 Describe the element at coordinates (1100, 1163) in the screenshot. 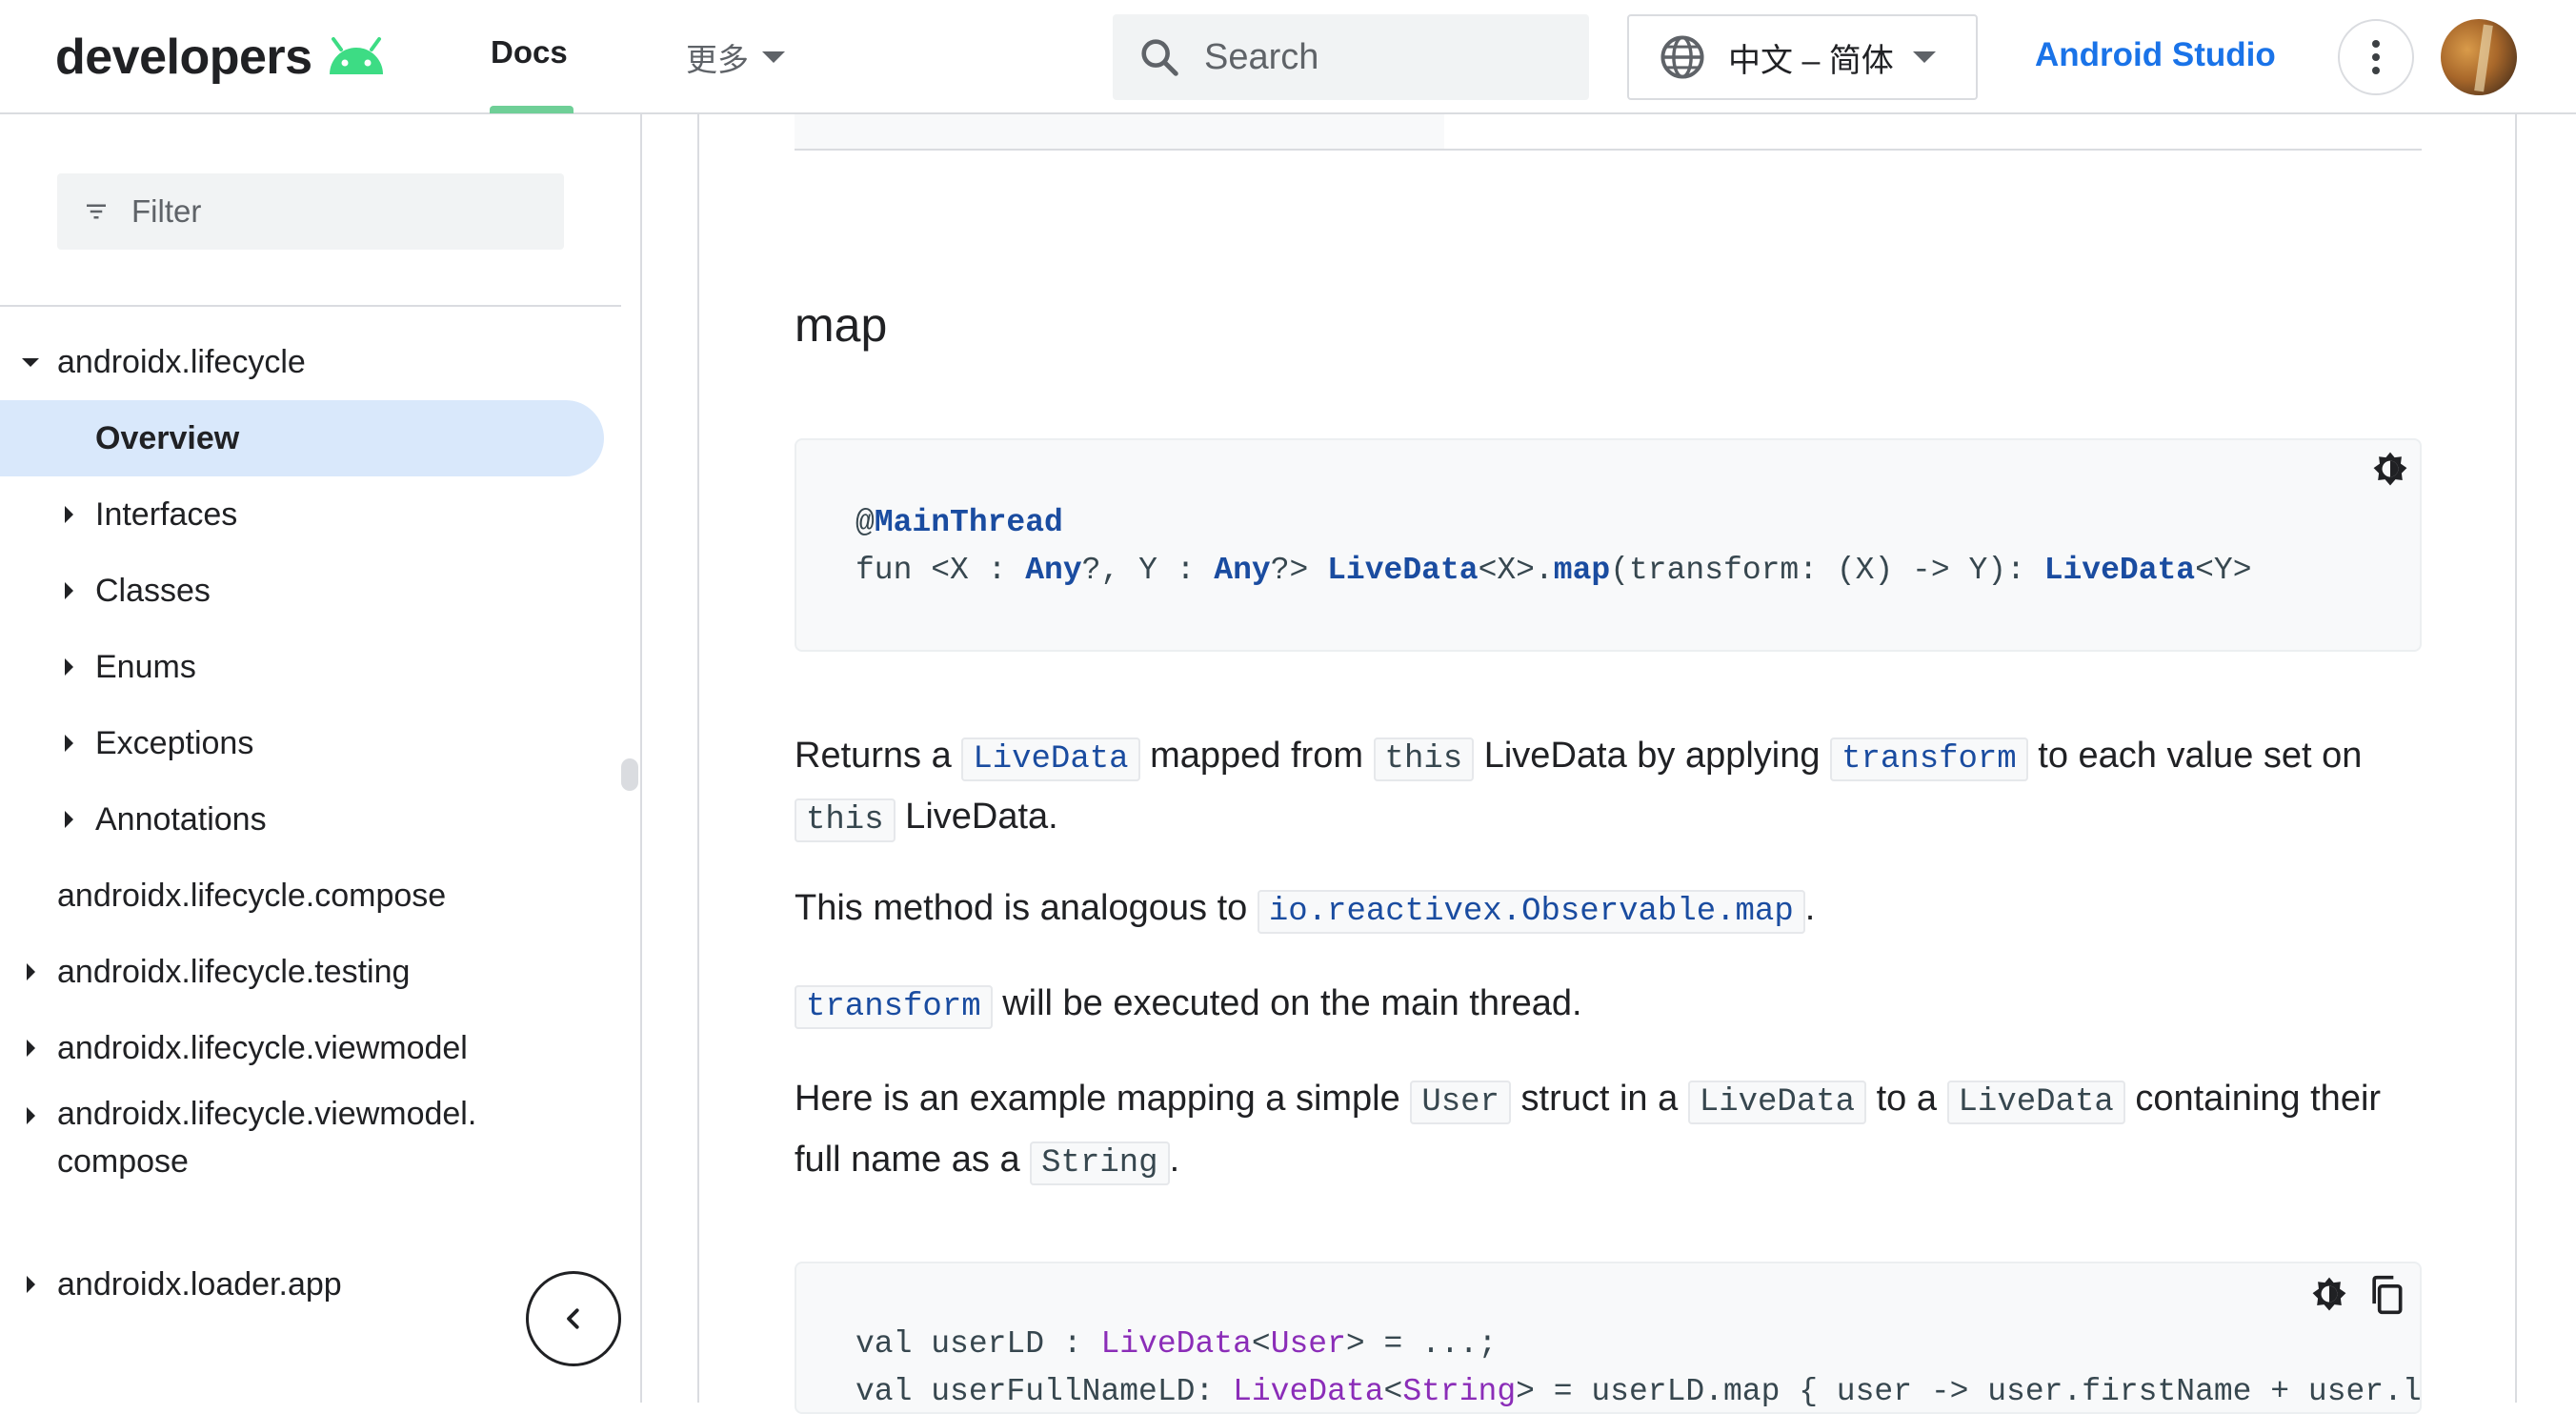

I see `inline-code: String` at that location.